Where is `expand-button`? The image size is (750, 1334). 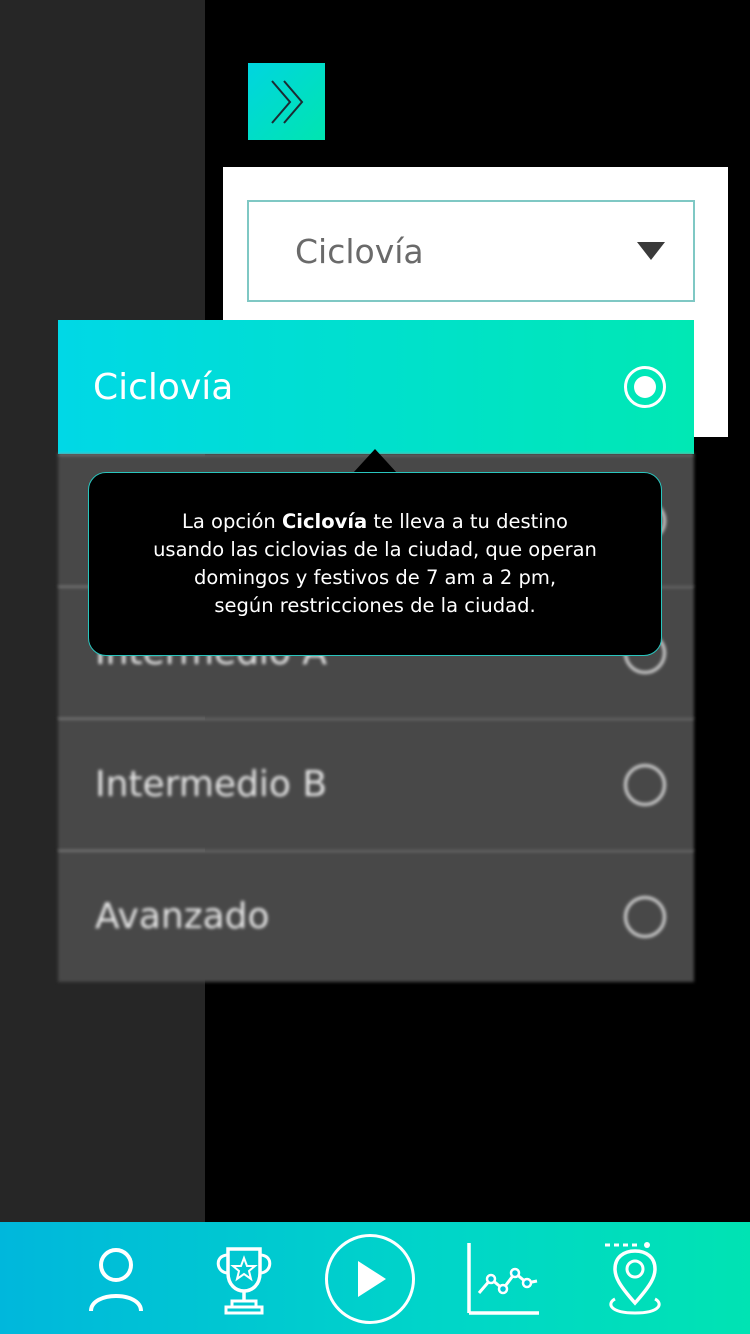
expand-button is located at coordinates (286, 101).